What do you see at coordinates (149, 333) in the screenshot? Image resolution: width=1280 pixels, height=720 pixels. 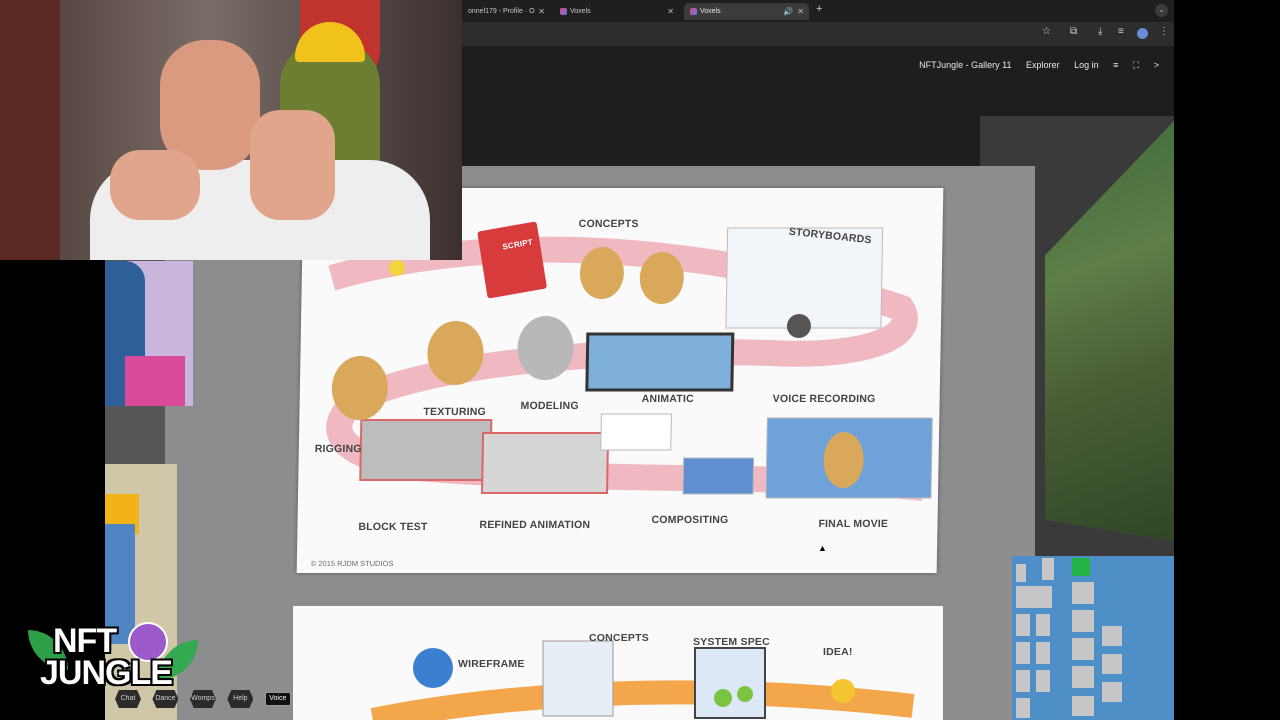 I see `wall-artwork-comic` at bounding box center [149, 333].